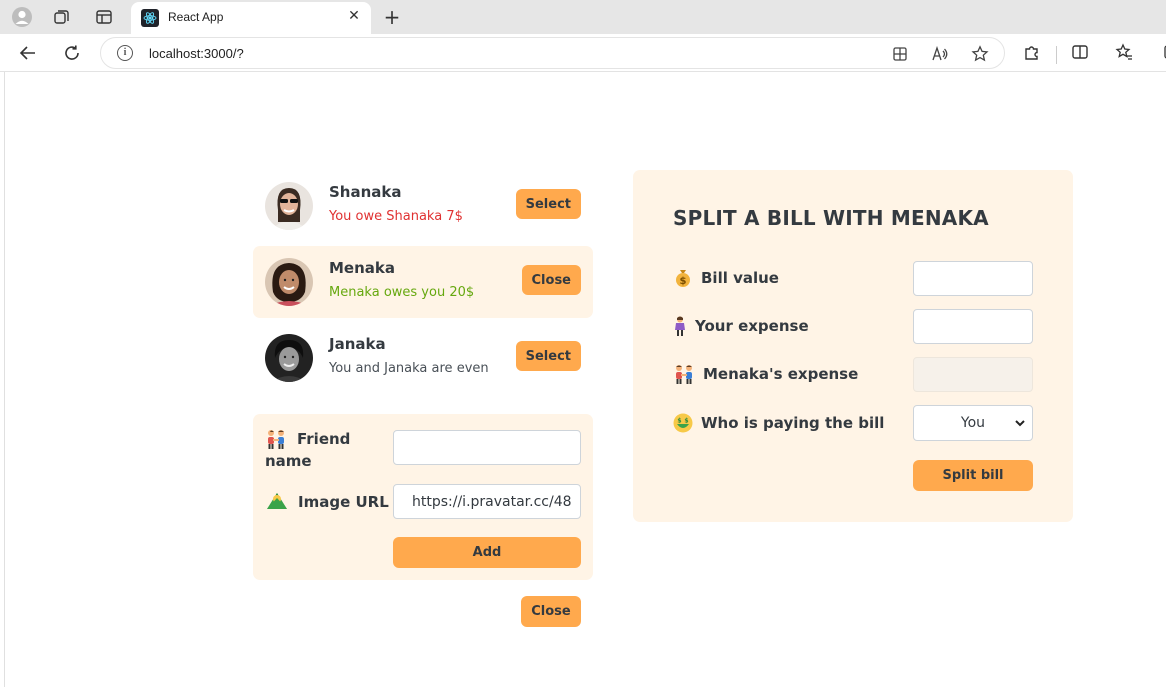  I want to click on friend-name-input, so click(487, 447).